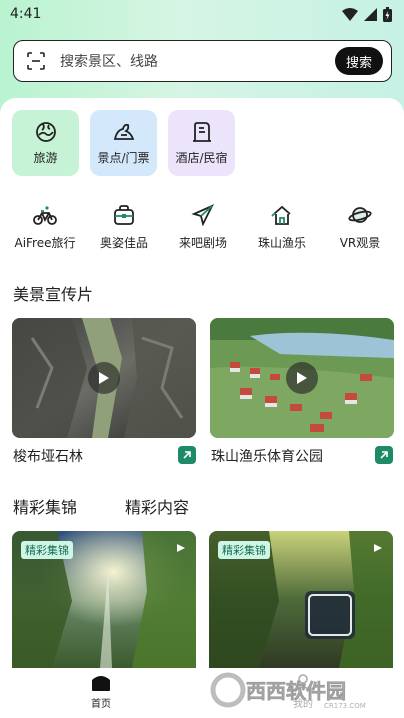  Describe the element at coordinates (123, 158) in the screenshot. I see `category-label: 景点/门票` at that location.